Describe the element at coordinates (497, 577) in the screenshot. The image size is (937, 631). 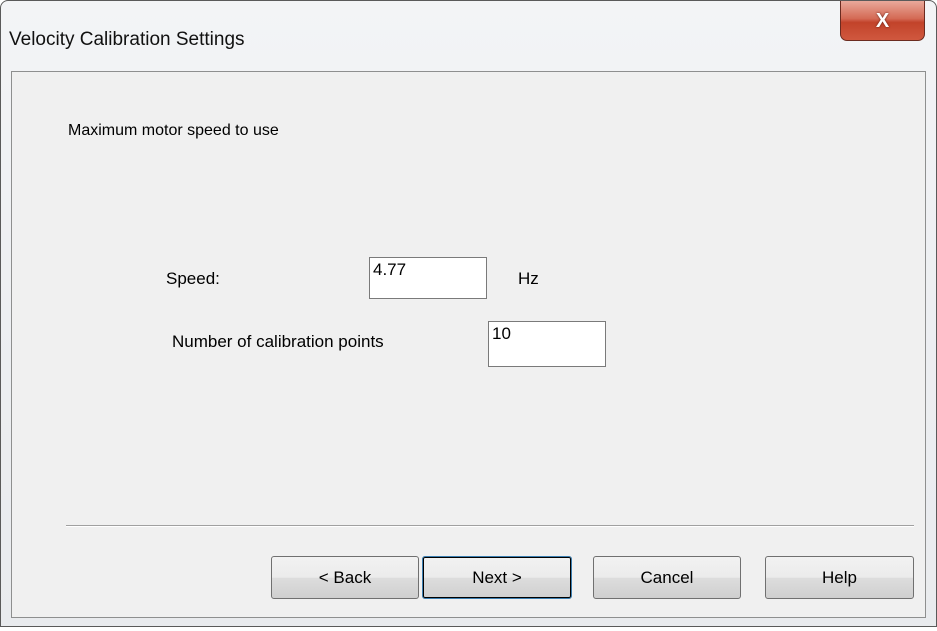
I see `next-button: Next >` at that location.